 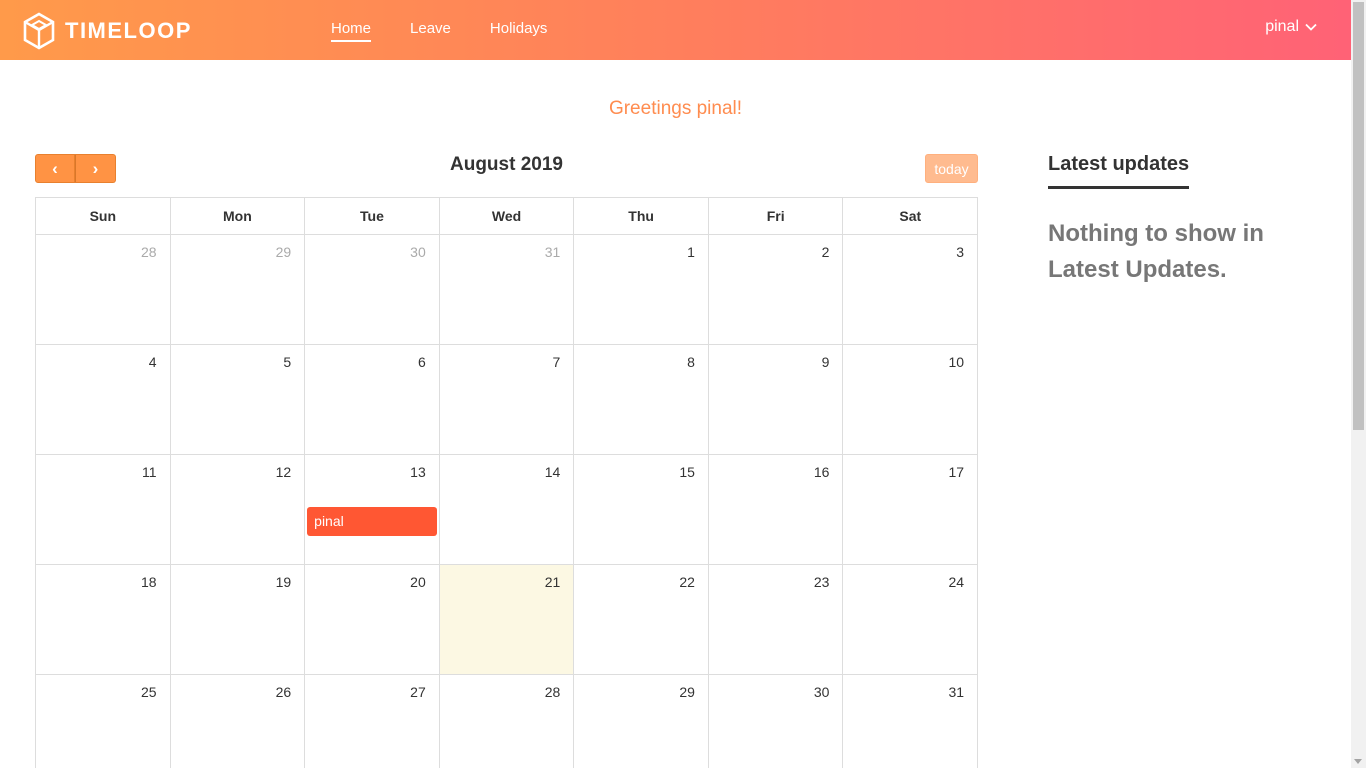 What do you see at coordinates (430, 31) in the screenshot?
I see `nav-leave: Leave` at bounding box center [430, 31].